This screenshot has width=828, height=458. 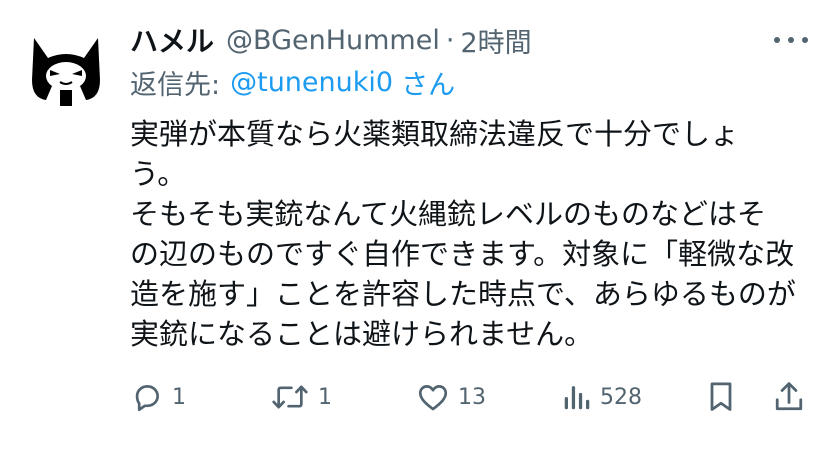 I want to click on tweet-text-line: う。, so click(x=158, y=174).